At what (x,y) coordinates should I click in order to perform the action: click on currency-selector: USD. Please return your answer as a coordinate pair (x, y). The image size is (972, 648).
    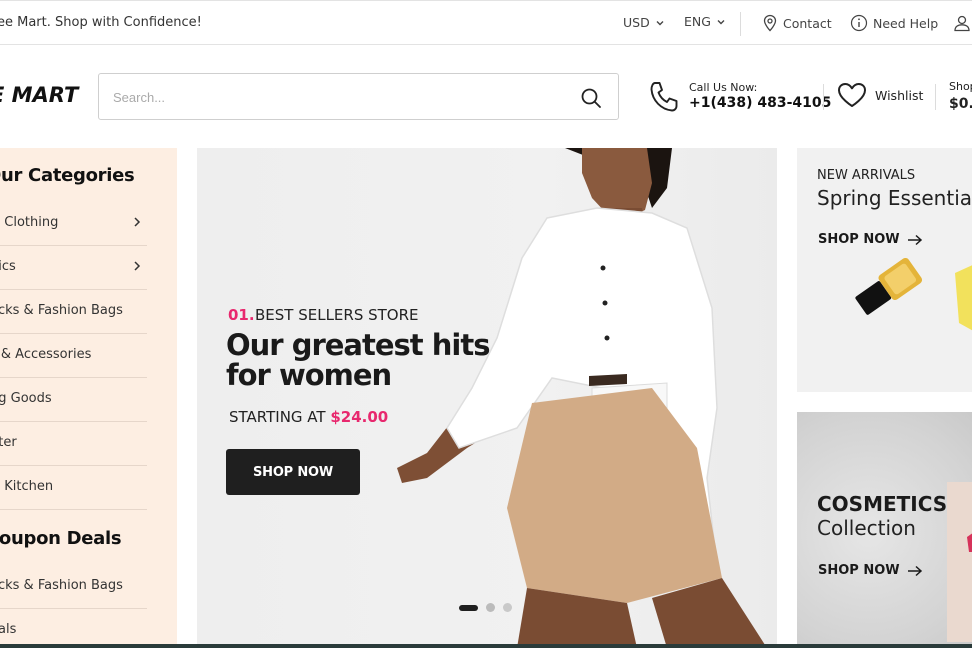
    Looking at the image, I should click on (644, 22).